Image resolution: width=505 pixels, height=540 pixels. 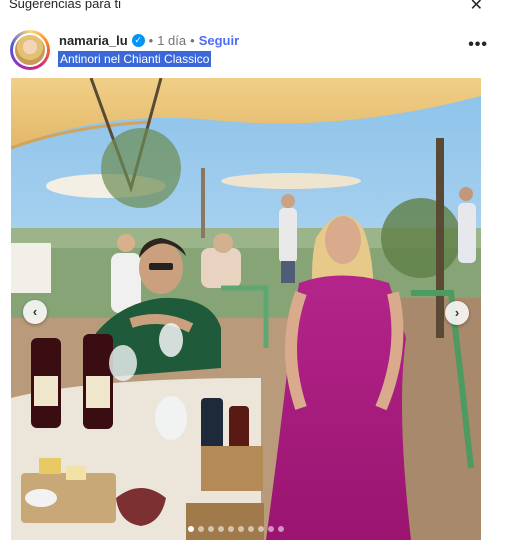 I want to click on follow-button: Seguir, so click(x=219, y=40).